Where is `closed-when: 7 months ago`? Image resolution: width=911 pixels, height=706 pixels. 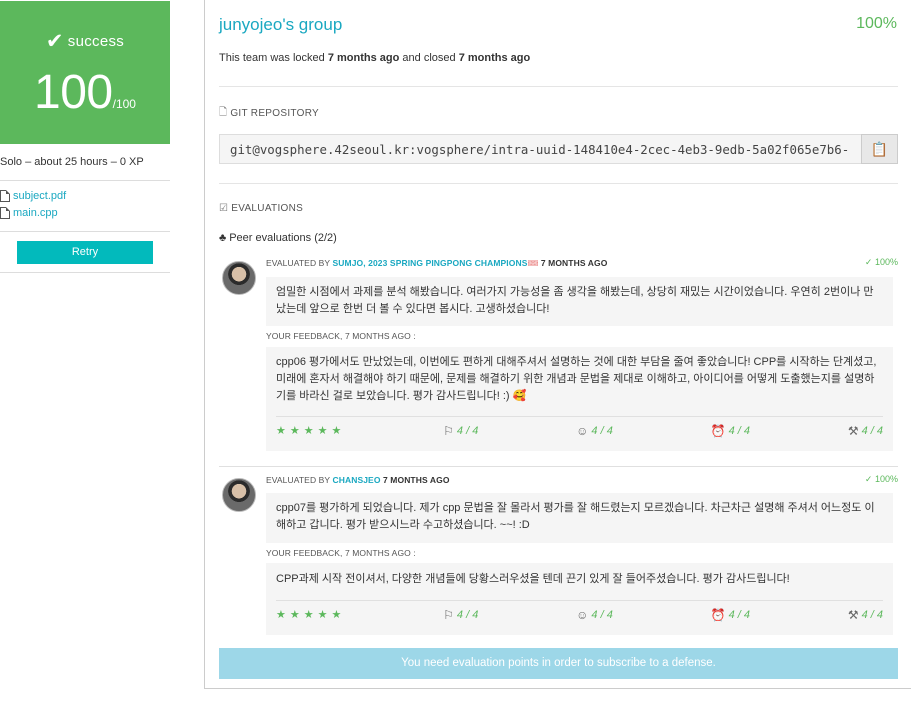
closed-when: 7 months ago is located at coordinates (494, 58).